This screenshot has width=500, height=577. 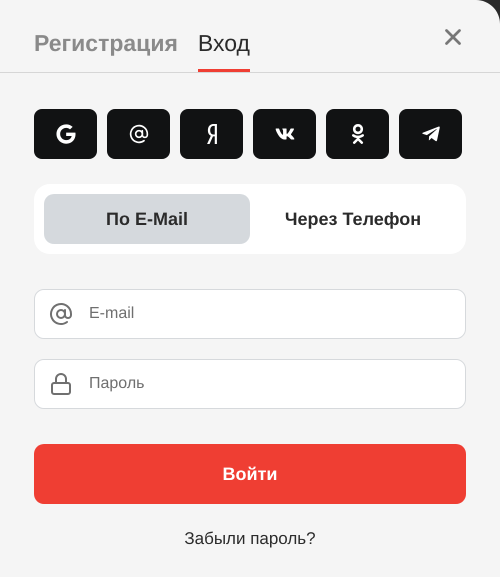 What do you see at coordinates (250, 474) in the screenshot?
I see `login-button: Войти` at bounding box center [250, 474].